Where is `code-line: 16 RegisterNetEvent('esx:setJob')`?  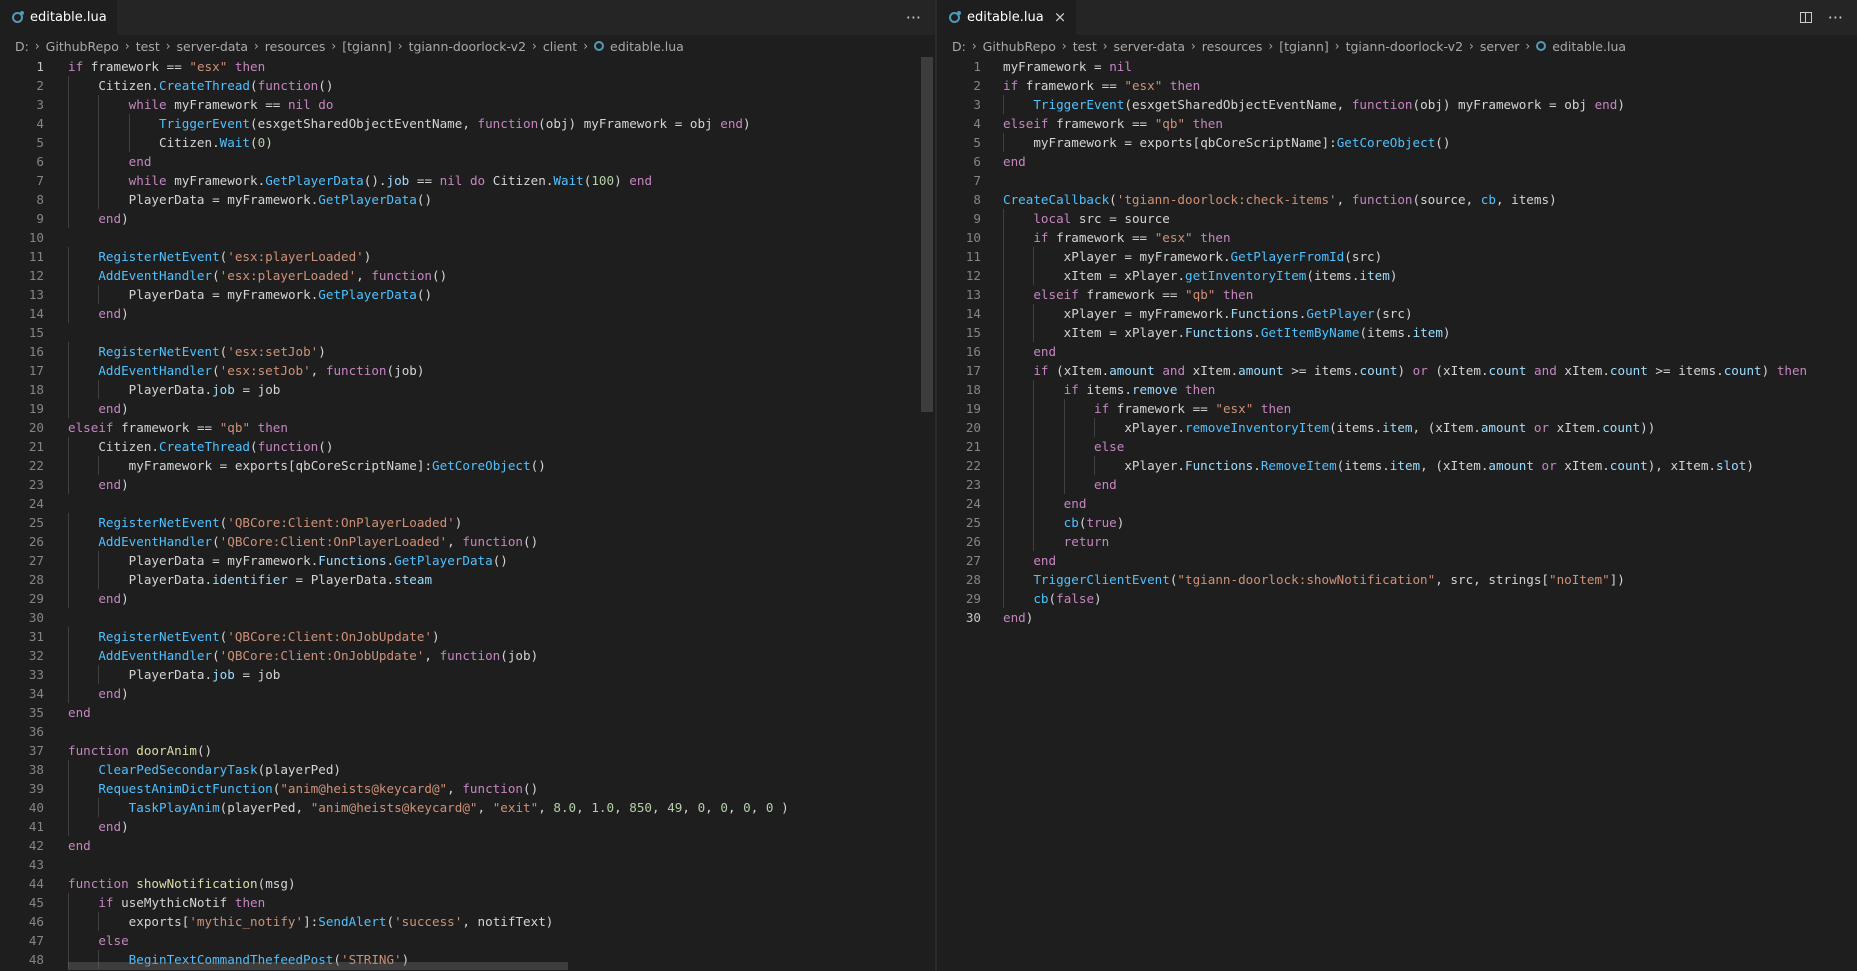 code-line: 16 RegisterNetEvent('esx:setJob') is located at coordinates (467, 351).